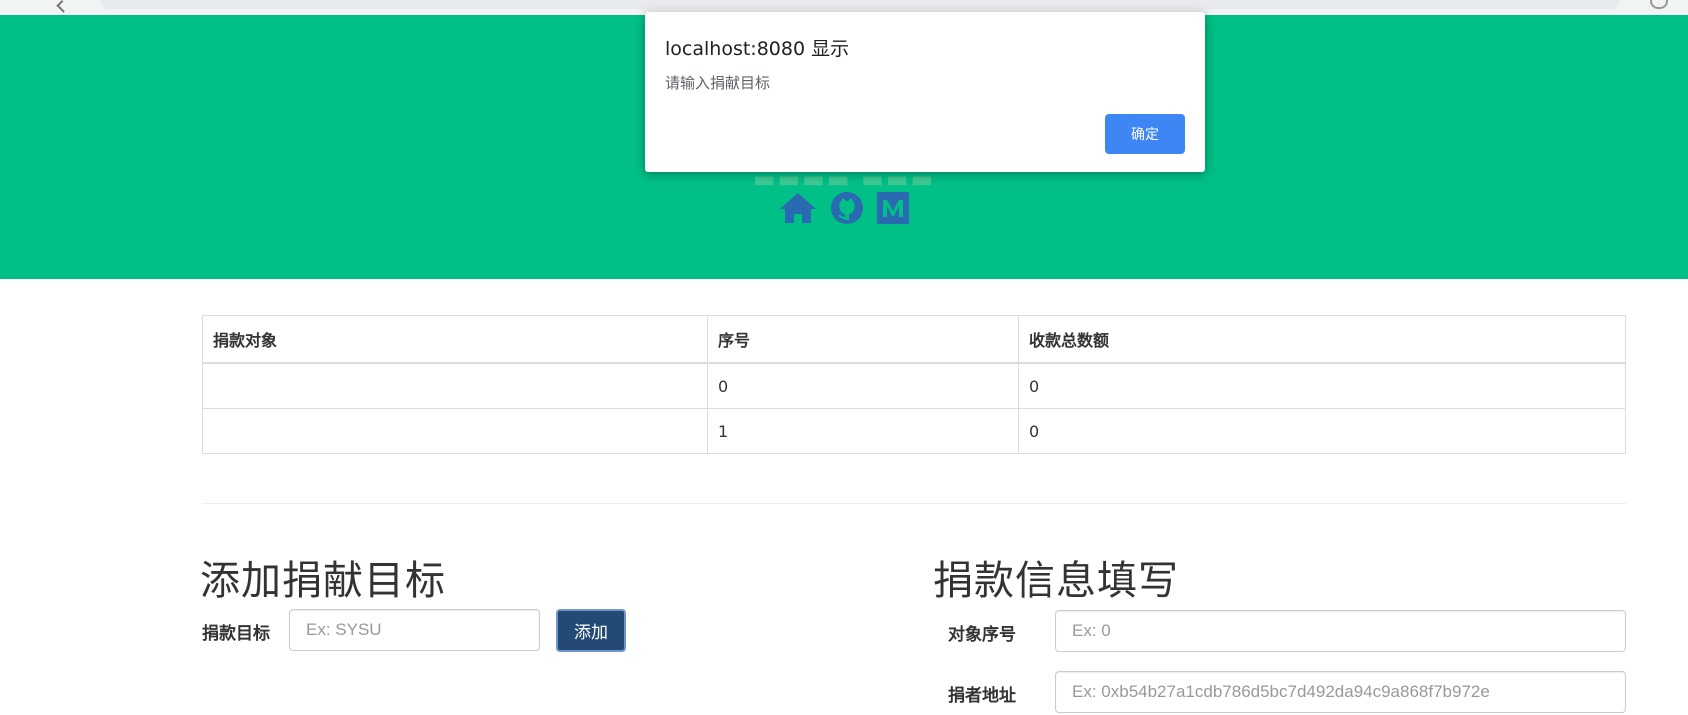  I want to click on address-bar, so click(860, 4).